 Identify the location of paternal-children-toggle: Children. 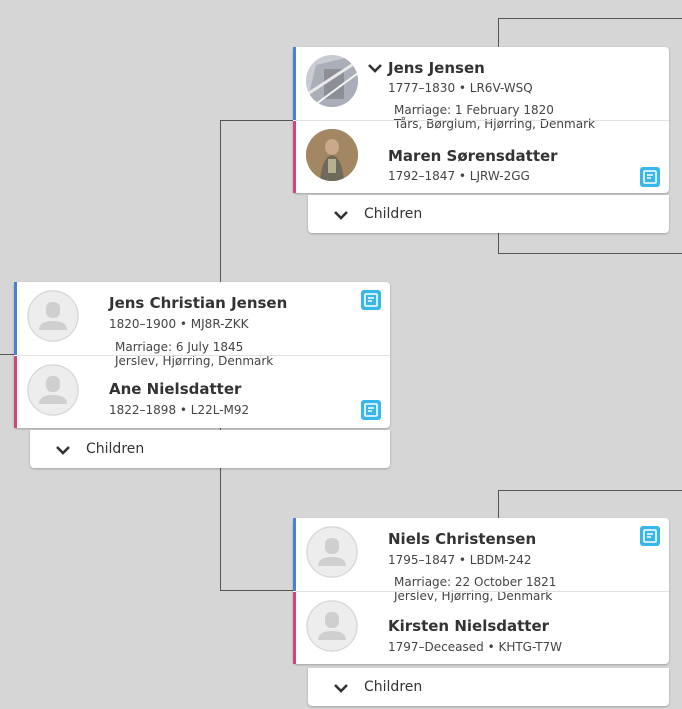
(488, 214).